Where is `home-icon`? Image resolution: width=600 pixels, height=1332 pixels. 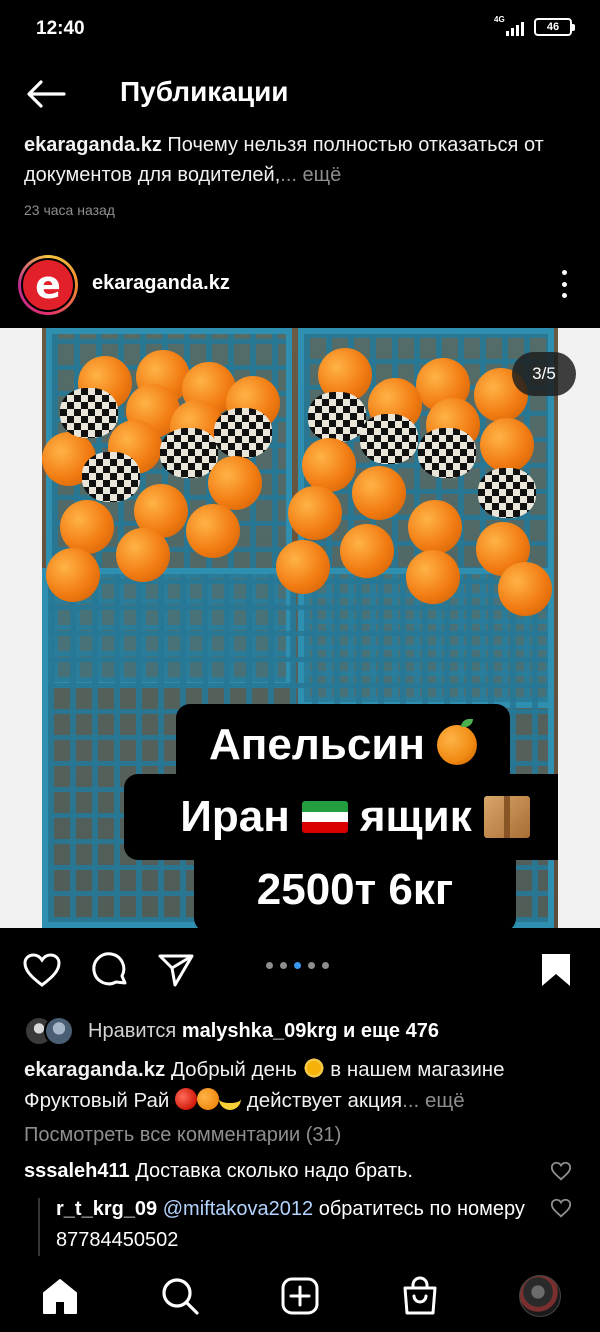
home-icon is located at coordinates (60, 1296).